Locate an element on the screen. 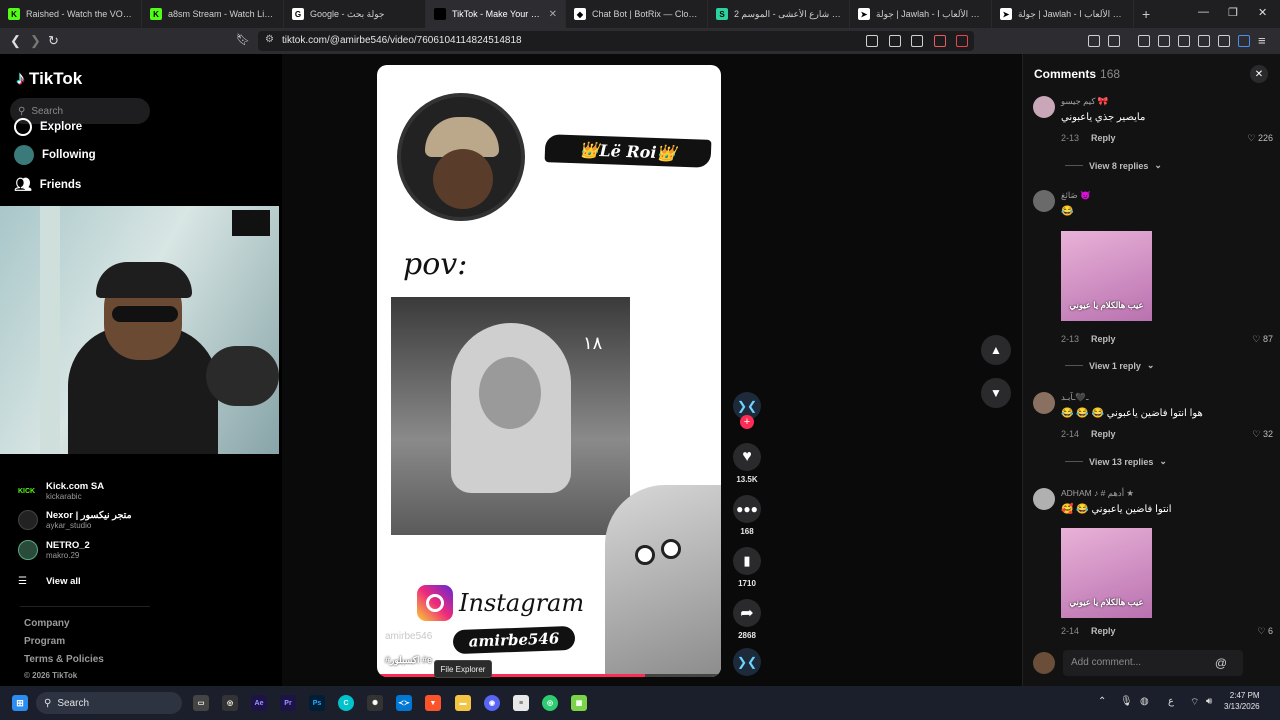  forward-icon: ❯ is located at coordinates (35, 41).